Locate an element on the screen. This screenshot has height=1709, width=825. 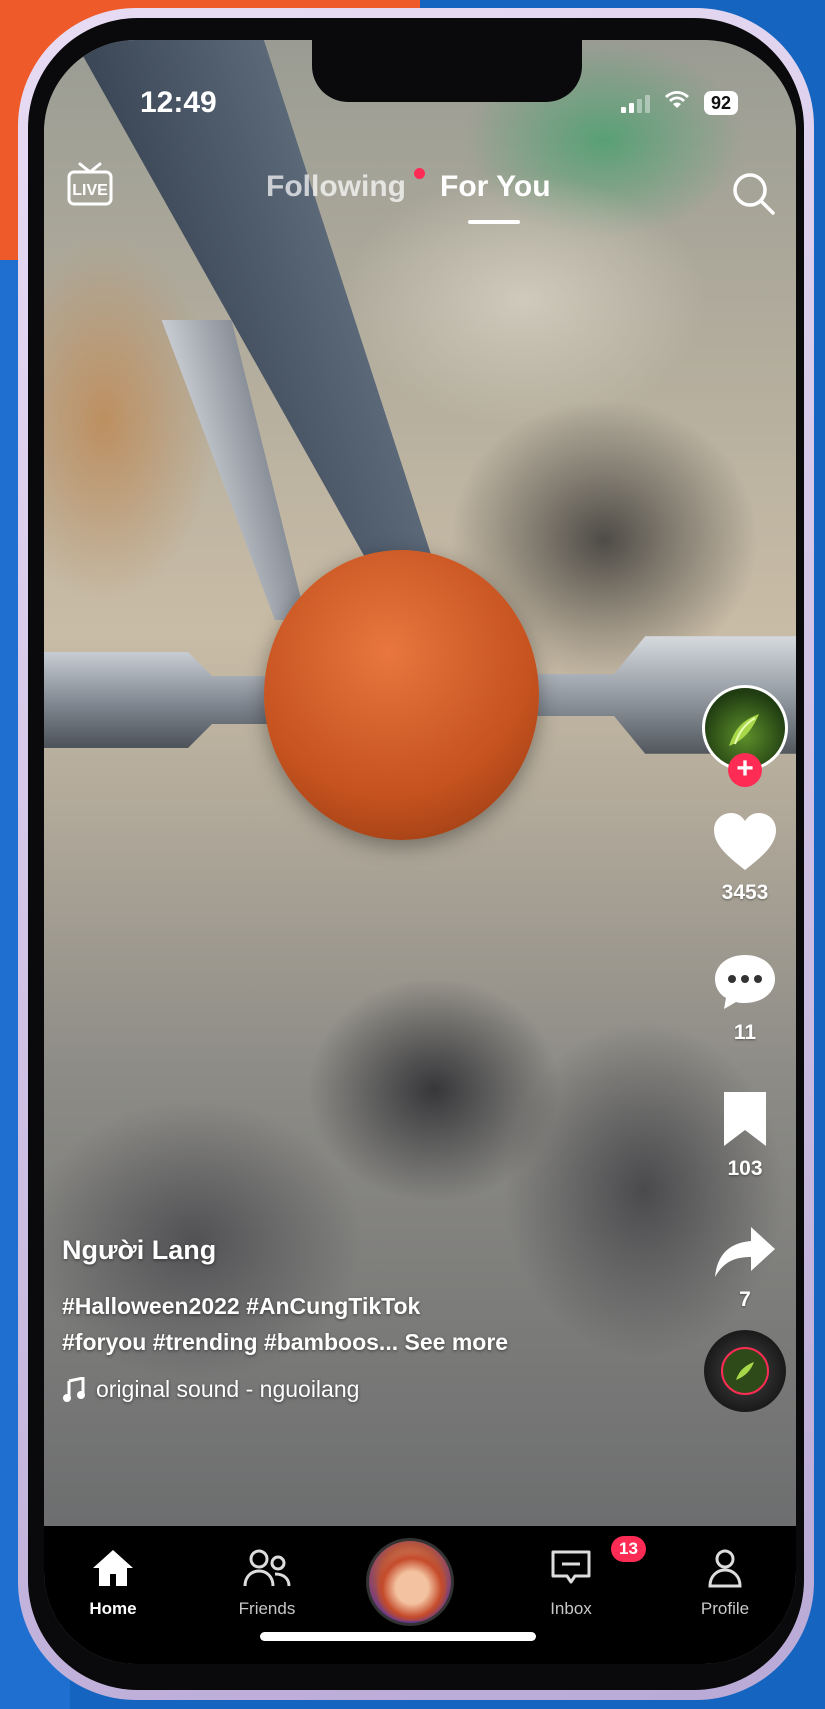
live-button: LIVE is located at coordinates (90, 187).